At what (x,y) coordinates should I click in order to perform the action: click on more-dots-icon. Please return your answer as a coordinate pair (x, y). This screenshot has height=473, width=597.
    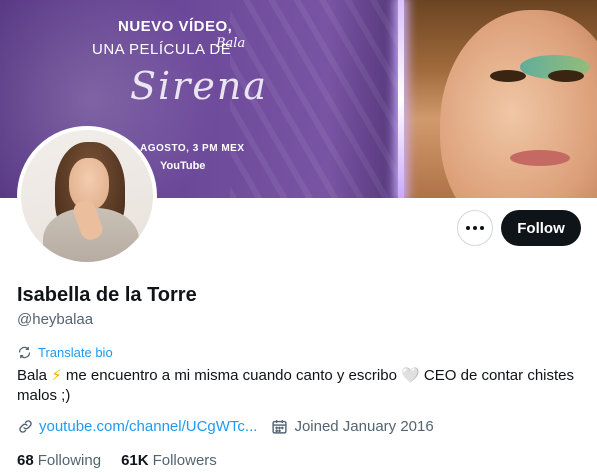
    Looking at the image, I should click on (475, 228).